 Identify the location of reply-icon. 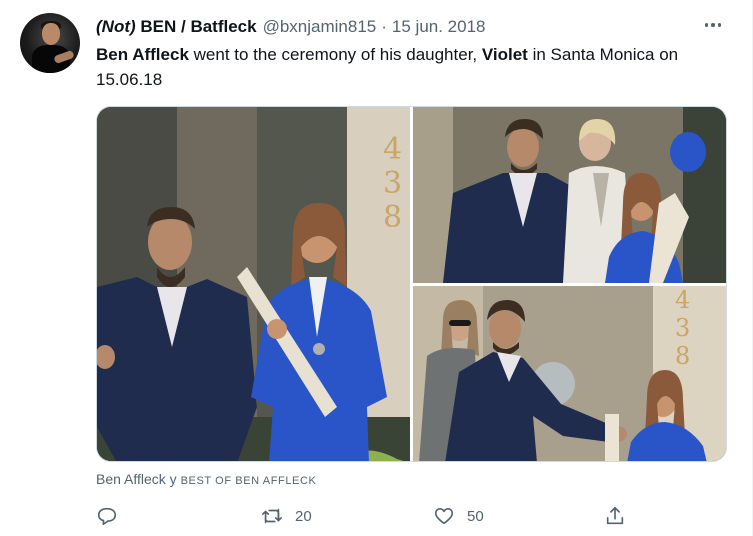
(107, 516).